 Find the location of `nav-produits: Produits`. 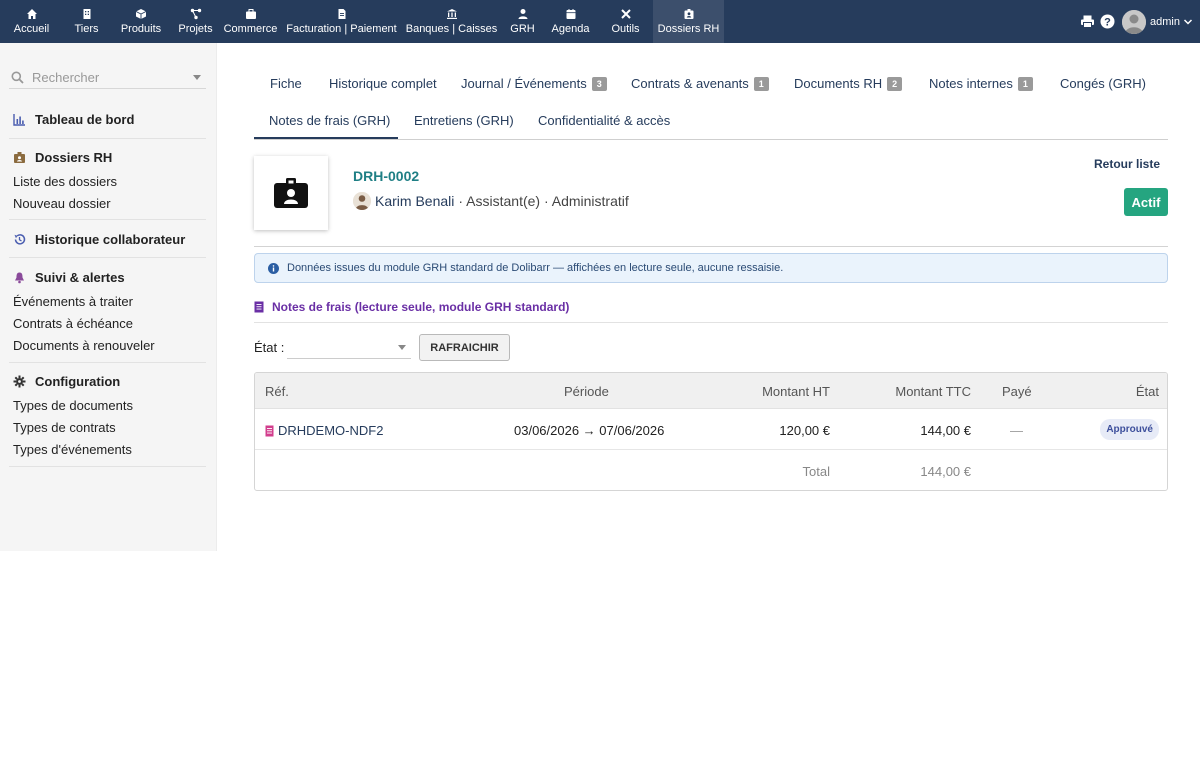

nav-produits: Produits is located at coordinates (141, 21).